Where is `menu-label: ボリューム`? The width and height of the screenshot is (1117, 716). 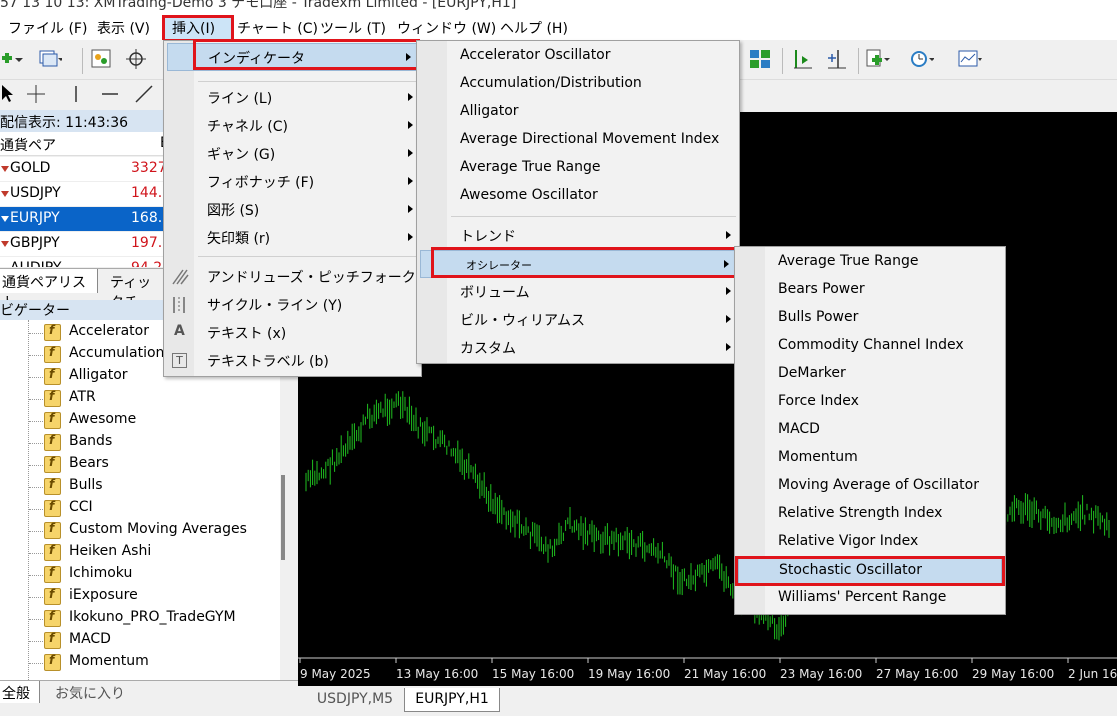
menu-label: ボリューム is located at coordinates (495, 293).